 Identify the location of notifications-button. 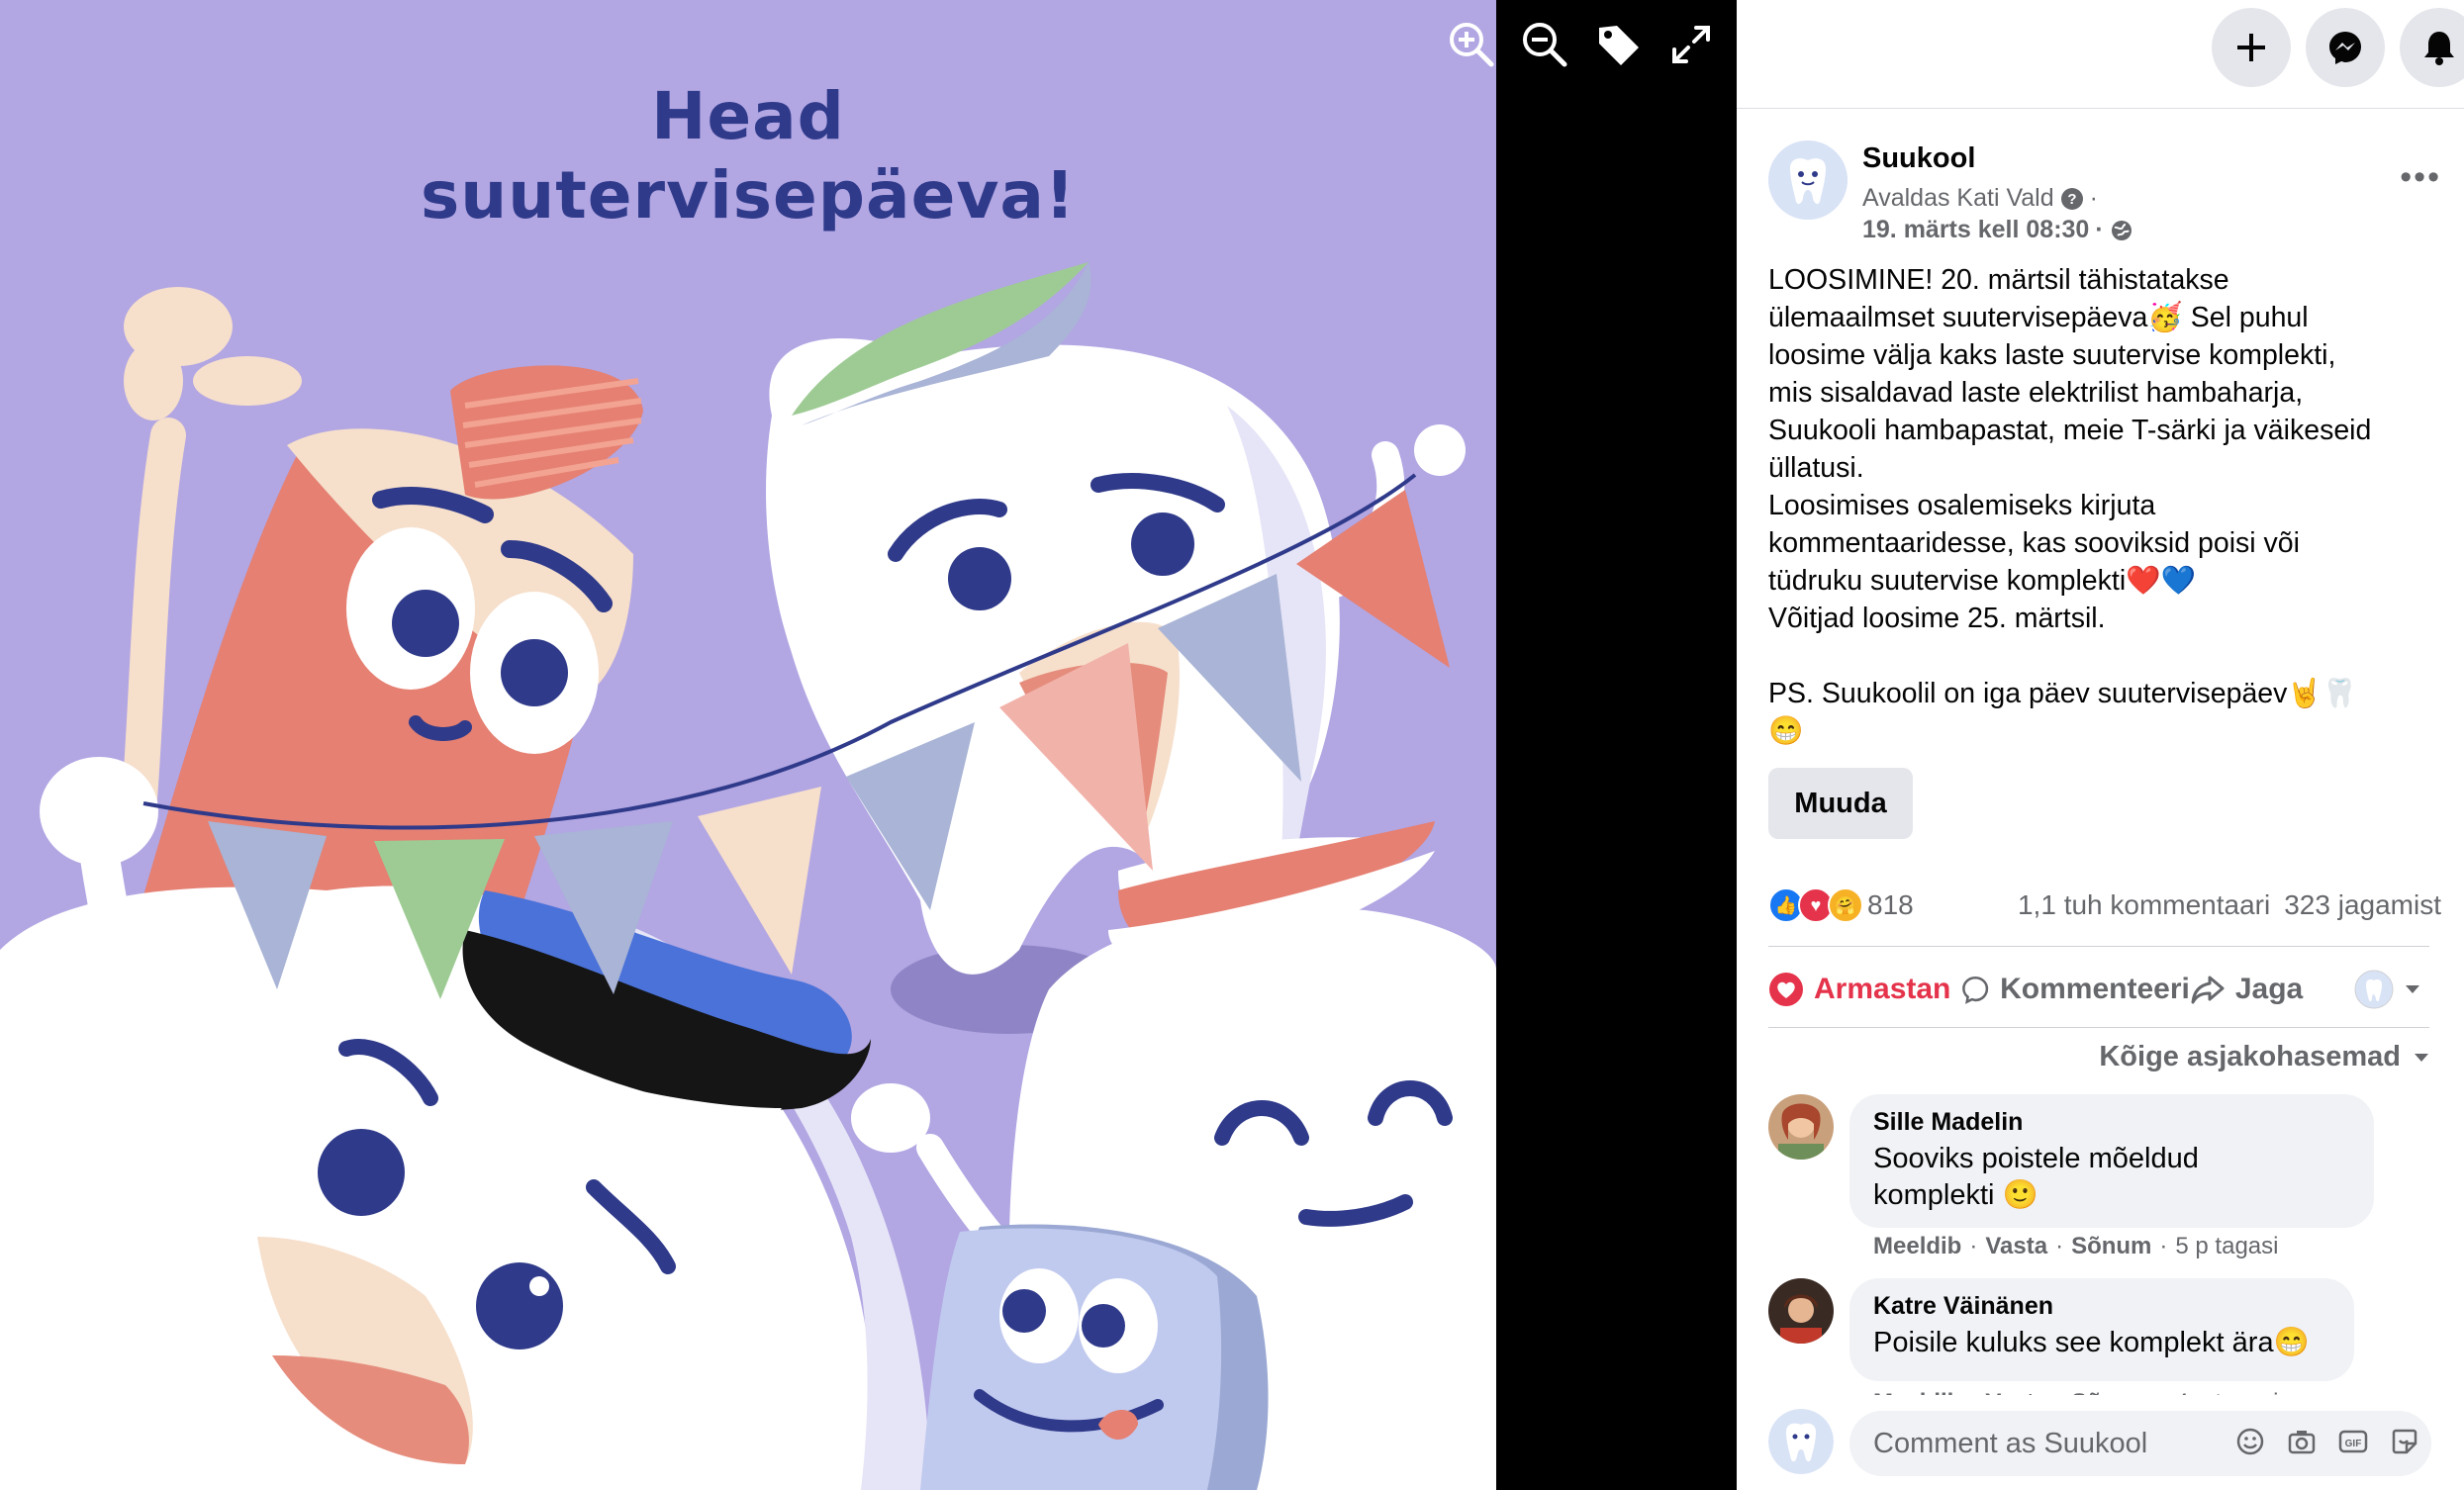
(2432, 48).